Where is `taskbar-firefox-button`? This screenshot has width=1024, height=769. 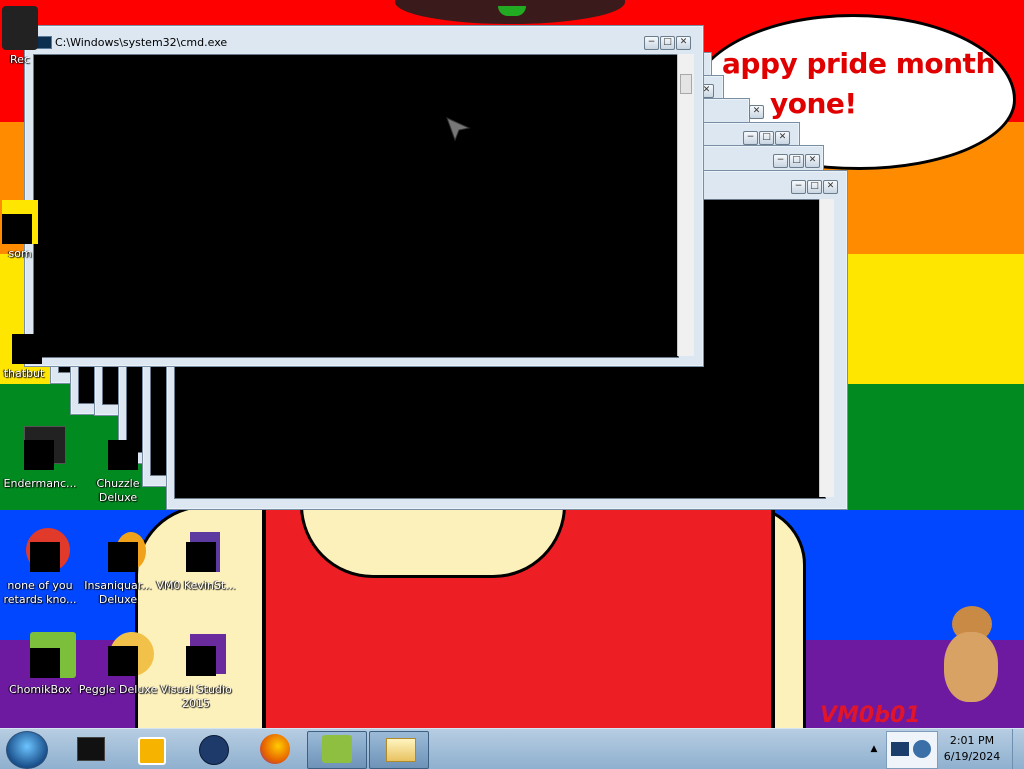
taskbar-firefox-button is located at coordinates (274, 749).